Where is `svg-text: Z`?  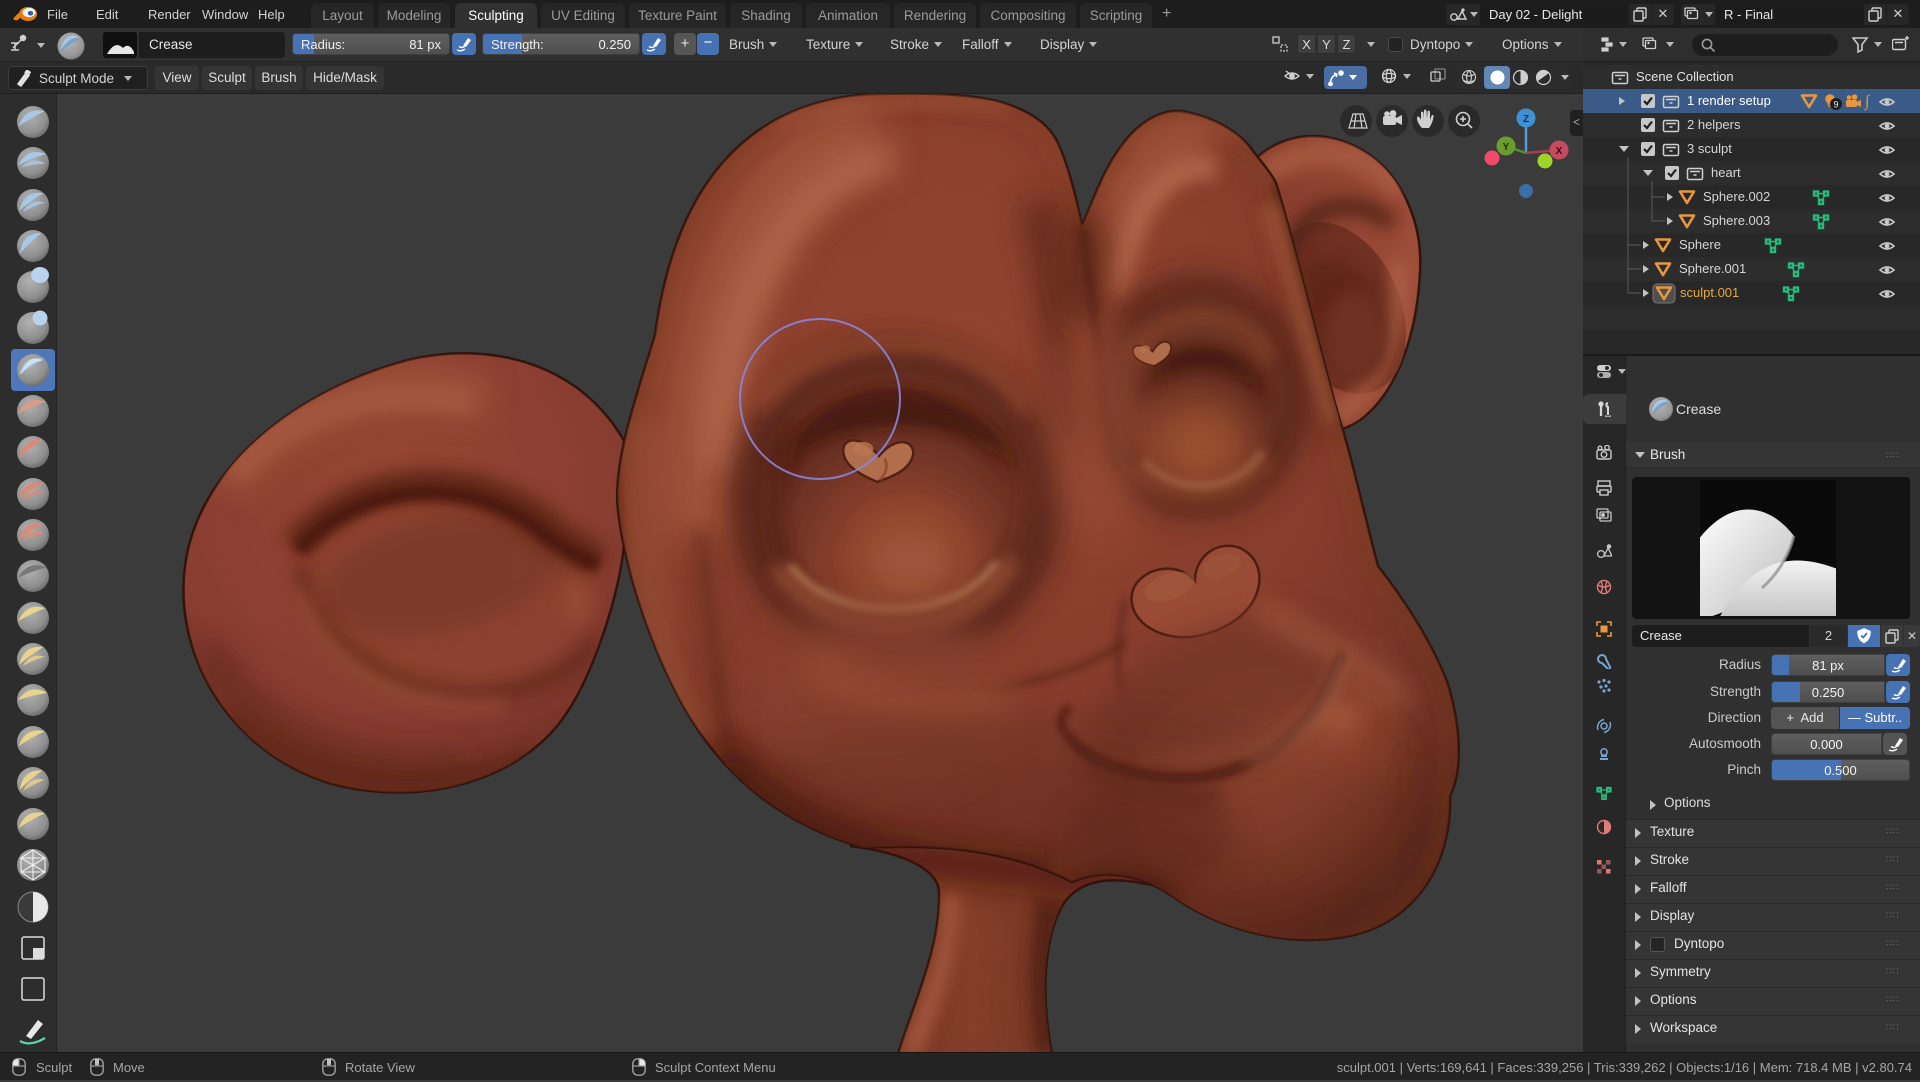 svg-text: Z is located at coordinates (1526, 119).